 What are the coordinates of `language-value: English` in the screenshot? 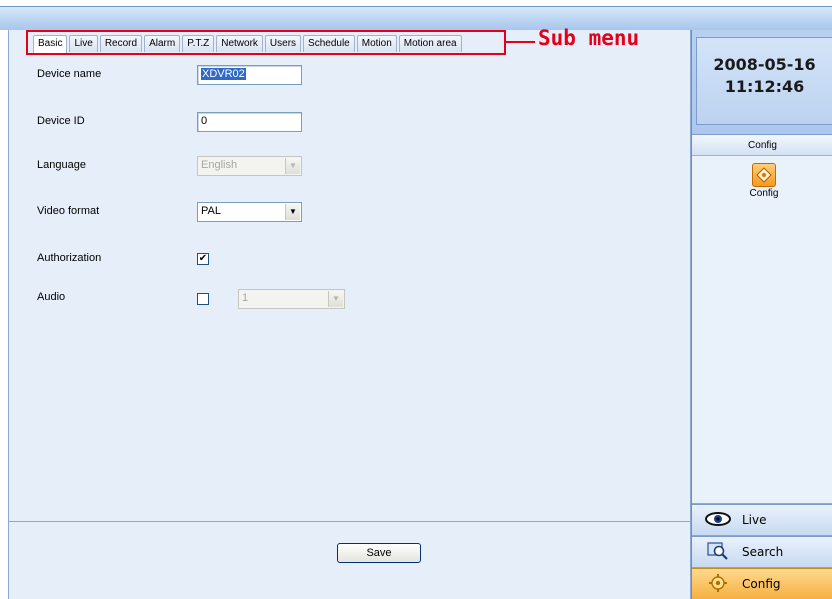 It's located at (219, 165).